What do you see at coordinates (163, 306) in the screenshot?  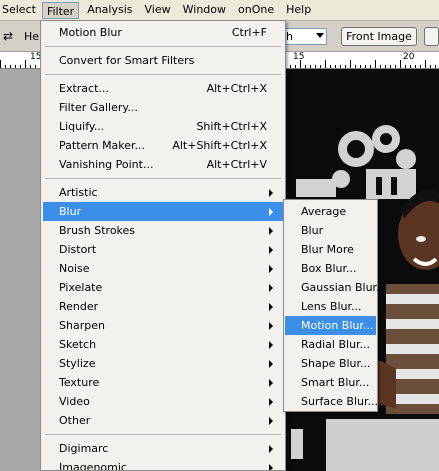 I see `menu-item-render: Render` at bounding box center [163, 306].